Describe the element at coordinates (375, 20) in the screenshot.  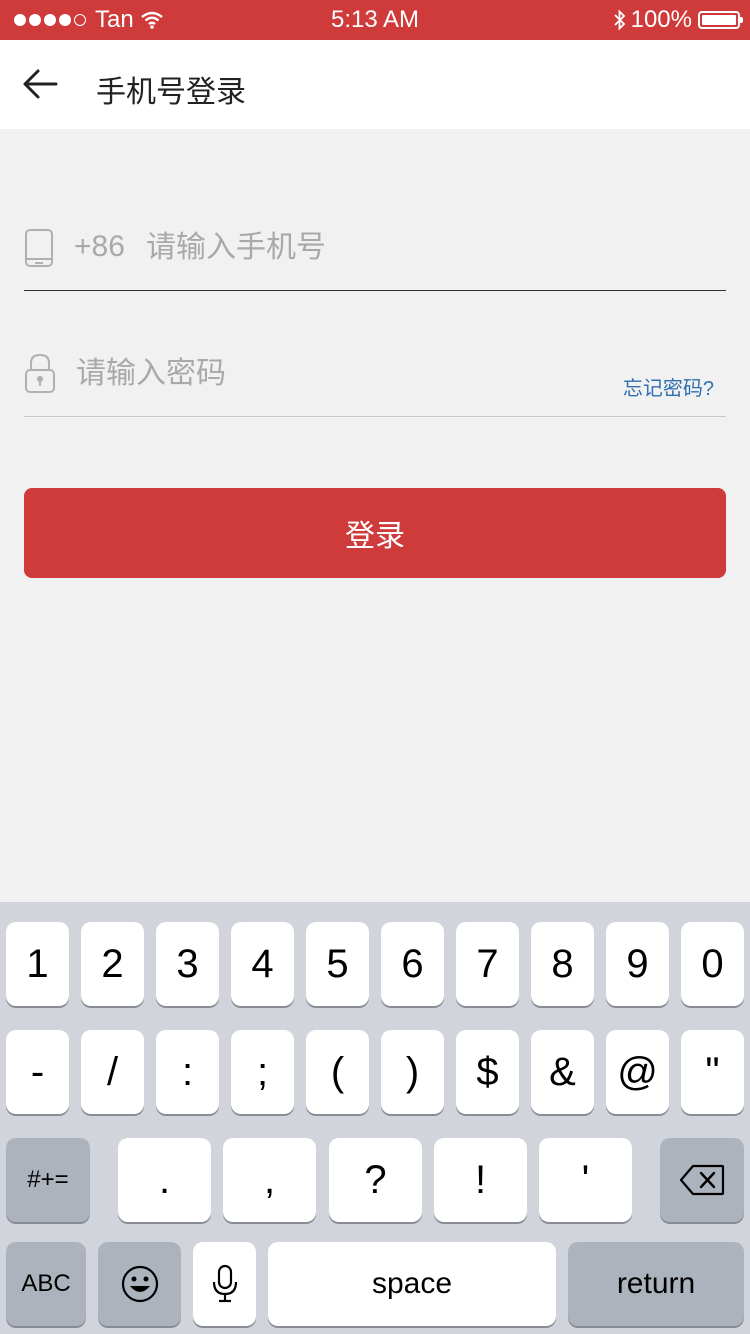
I see `status-bar: Tan 5:13 AM 100%` at that location.